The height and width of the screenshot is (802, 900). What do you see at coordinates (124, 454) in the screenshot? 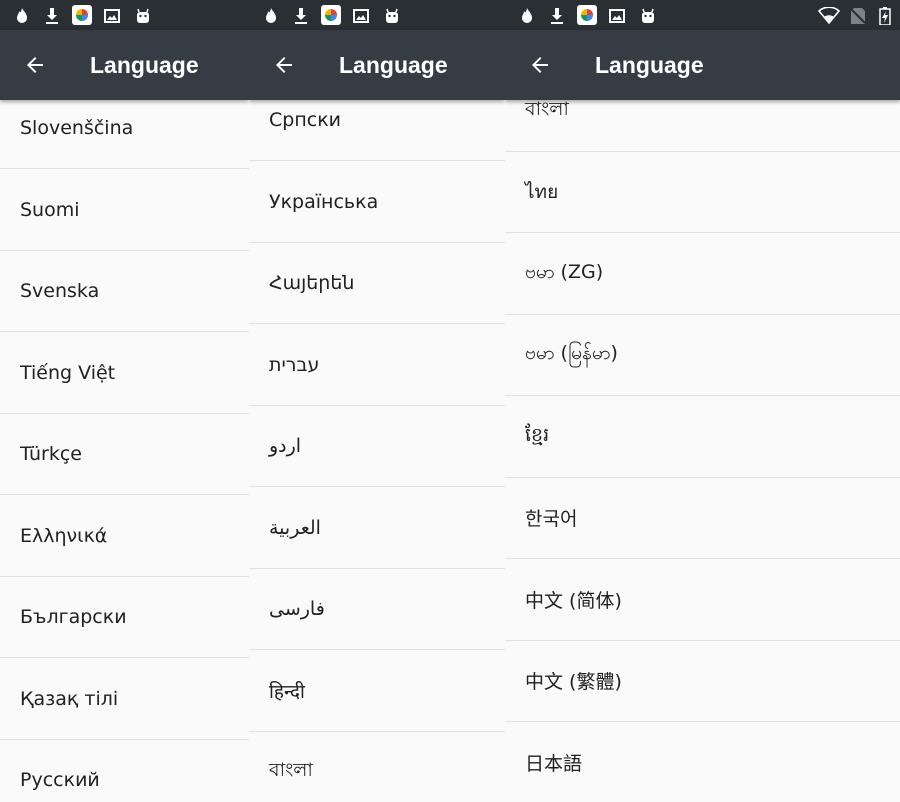
I see `language-item: Türkçe` at bounding box center [124, 454].